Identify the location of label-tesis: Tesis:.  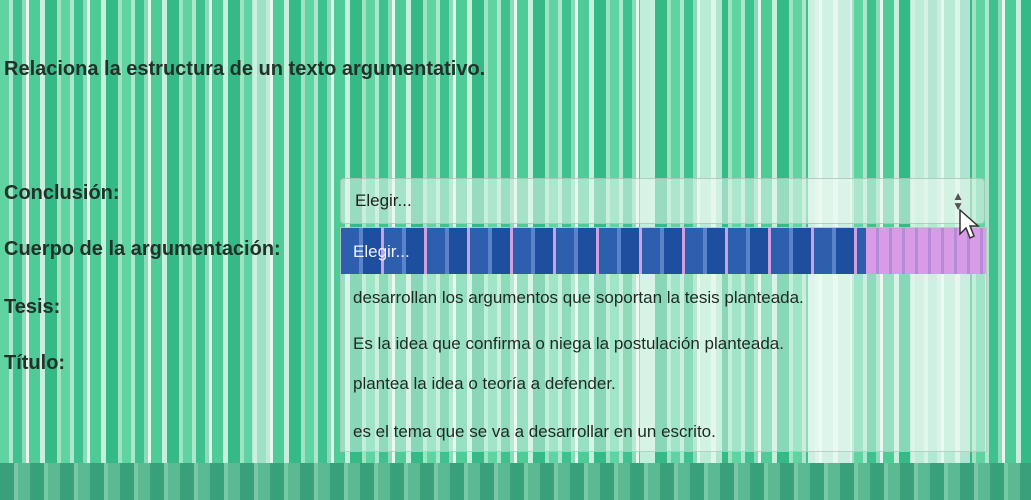
(32, 307).